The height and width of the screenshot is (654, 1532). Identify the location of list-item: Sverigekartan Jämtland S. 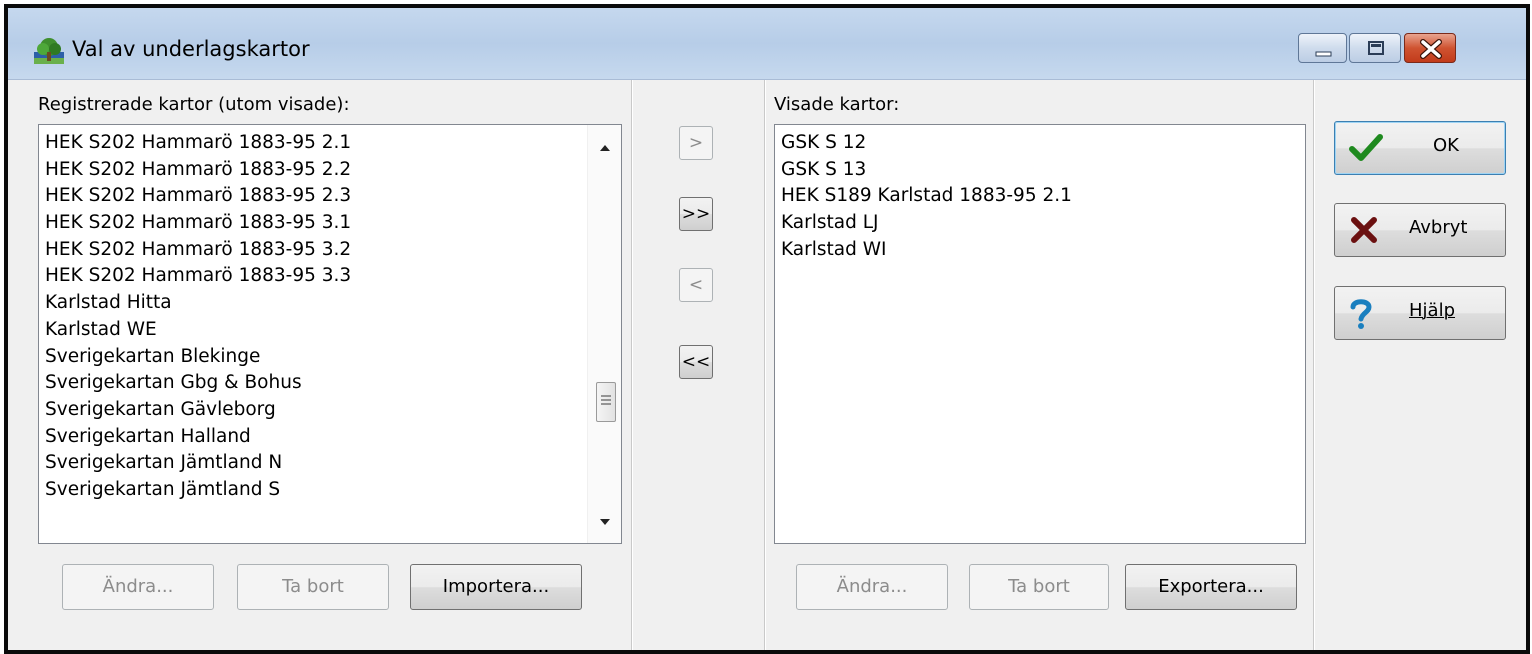
(330, 490).